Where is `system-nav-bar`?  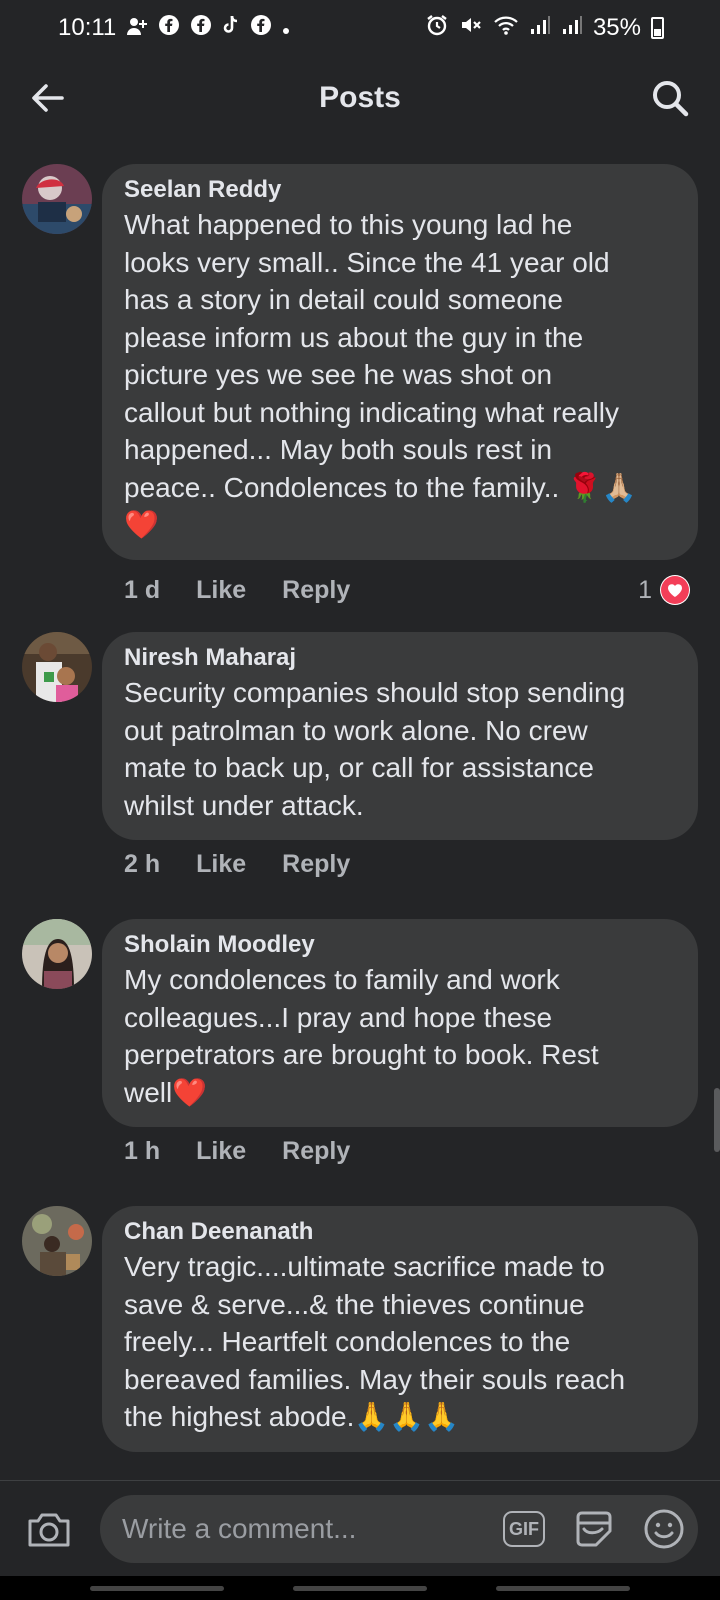
system-nav-bar is located at coordinates (360, 1588).